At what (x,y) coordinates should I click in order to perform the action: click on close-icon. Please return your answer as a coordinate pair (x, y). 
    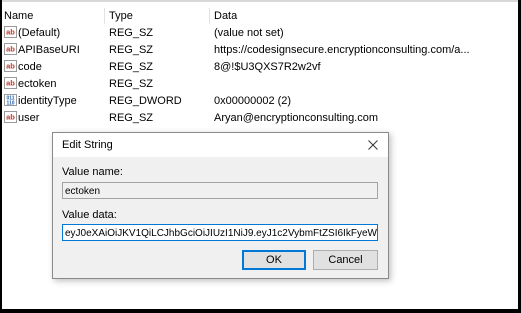
    Looking at the image, I should click on (373, 145).